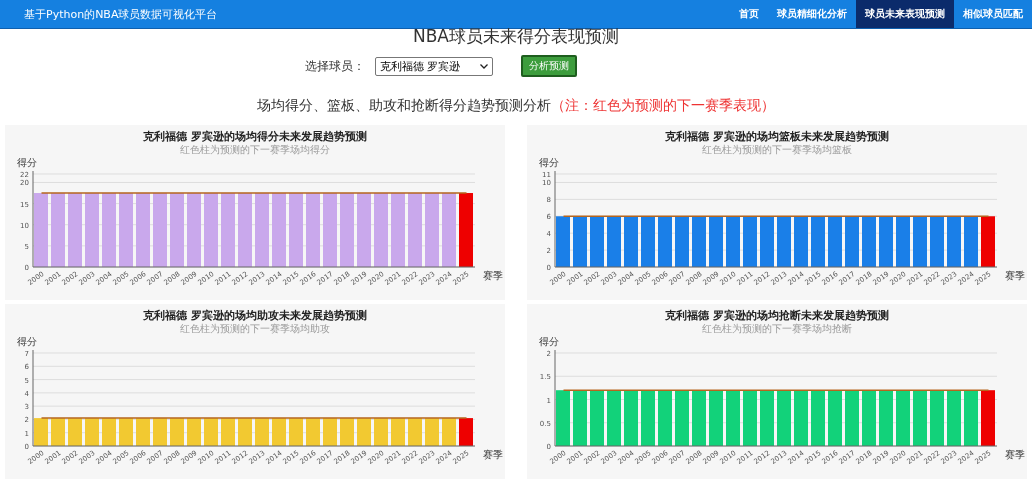 Image resolution: width=1032 pixels, height=500 pixels. What do you see at coordinates (777, 136) in the screenshot?
I see `chart-title: 克利福德 罗宾逊的场均篮板未来发展趋势预测` at bounding box center [777, 136].